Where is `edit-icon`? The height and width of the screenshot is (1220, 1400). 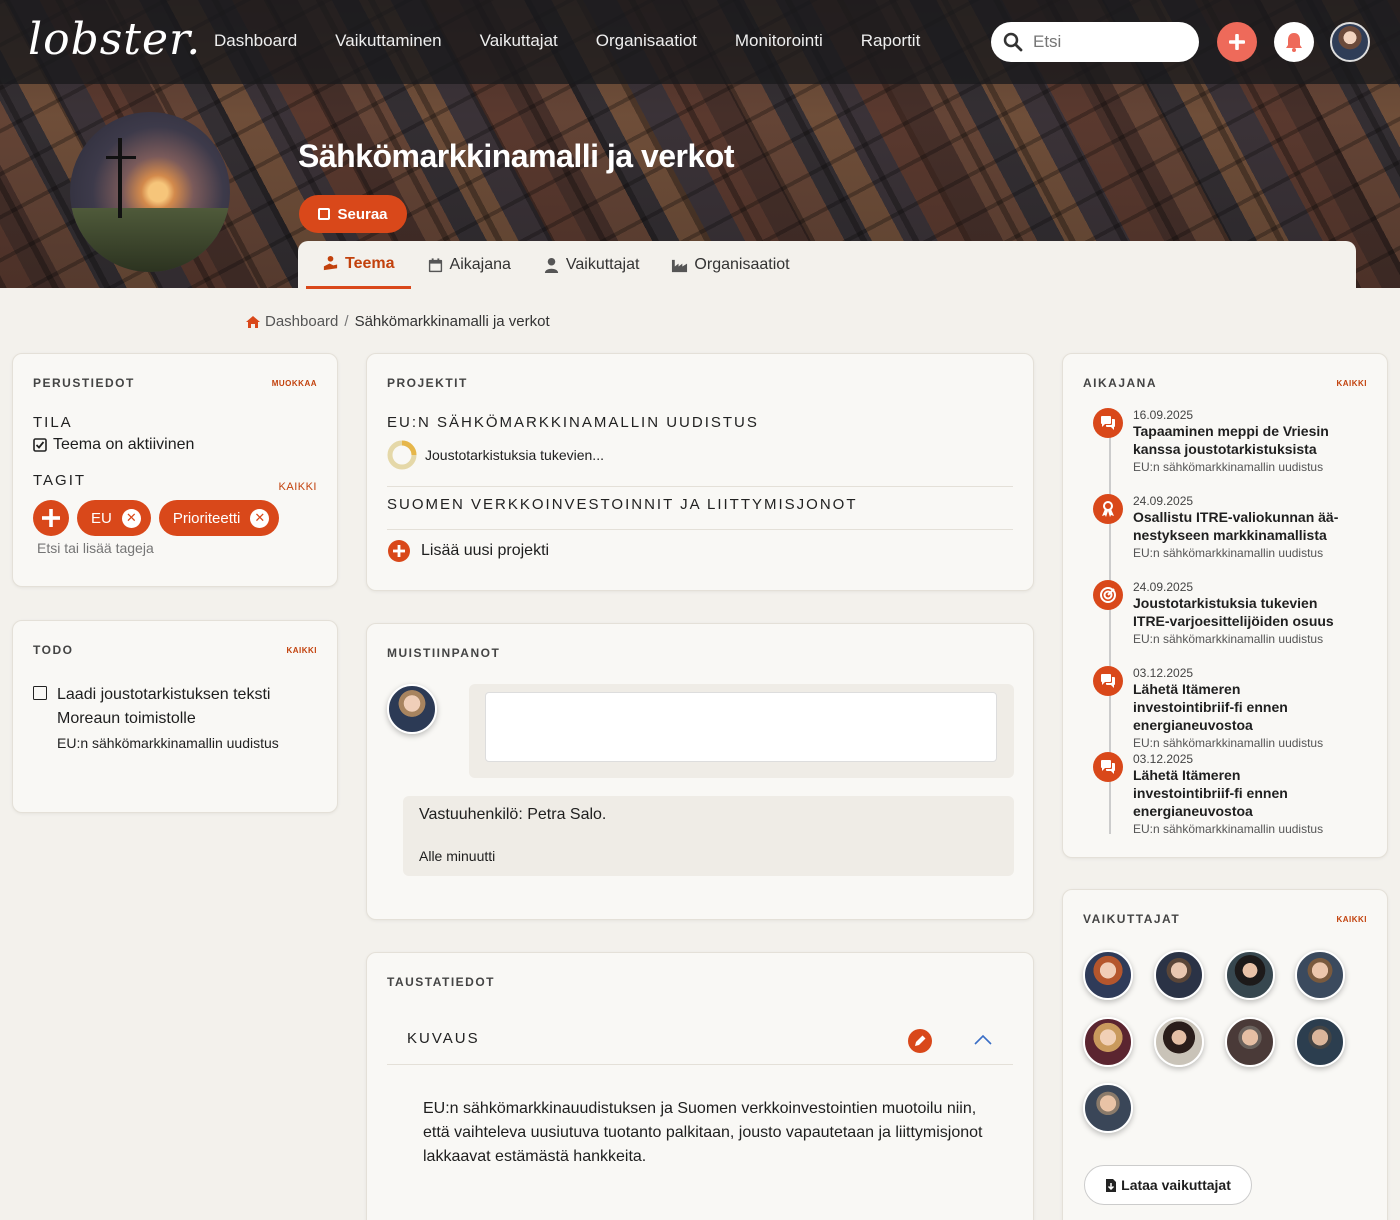
edit-icon is located at coordinates (920, 1041).